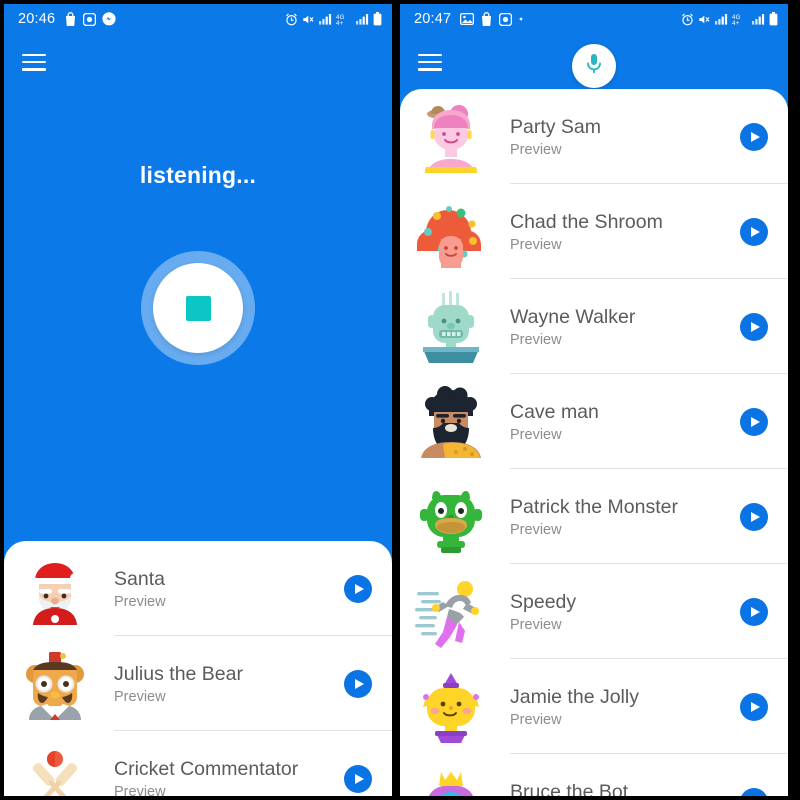  What do you see at coordinates (625, 136) in the screenshot?
I see `list-item-labels: Party Sam Preview` at bounding box center [625, 136].